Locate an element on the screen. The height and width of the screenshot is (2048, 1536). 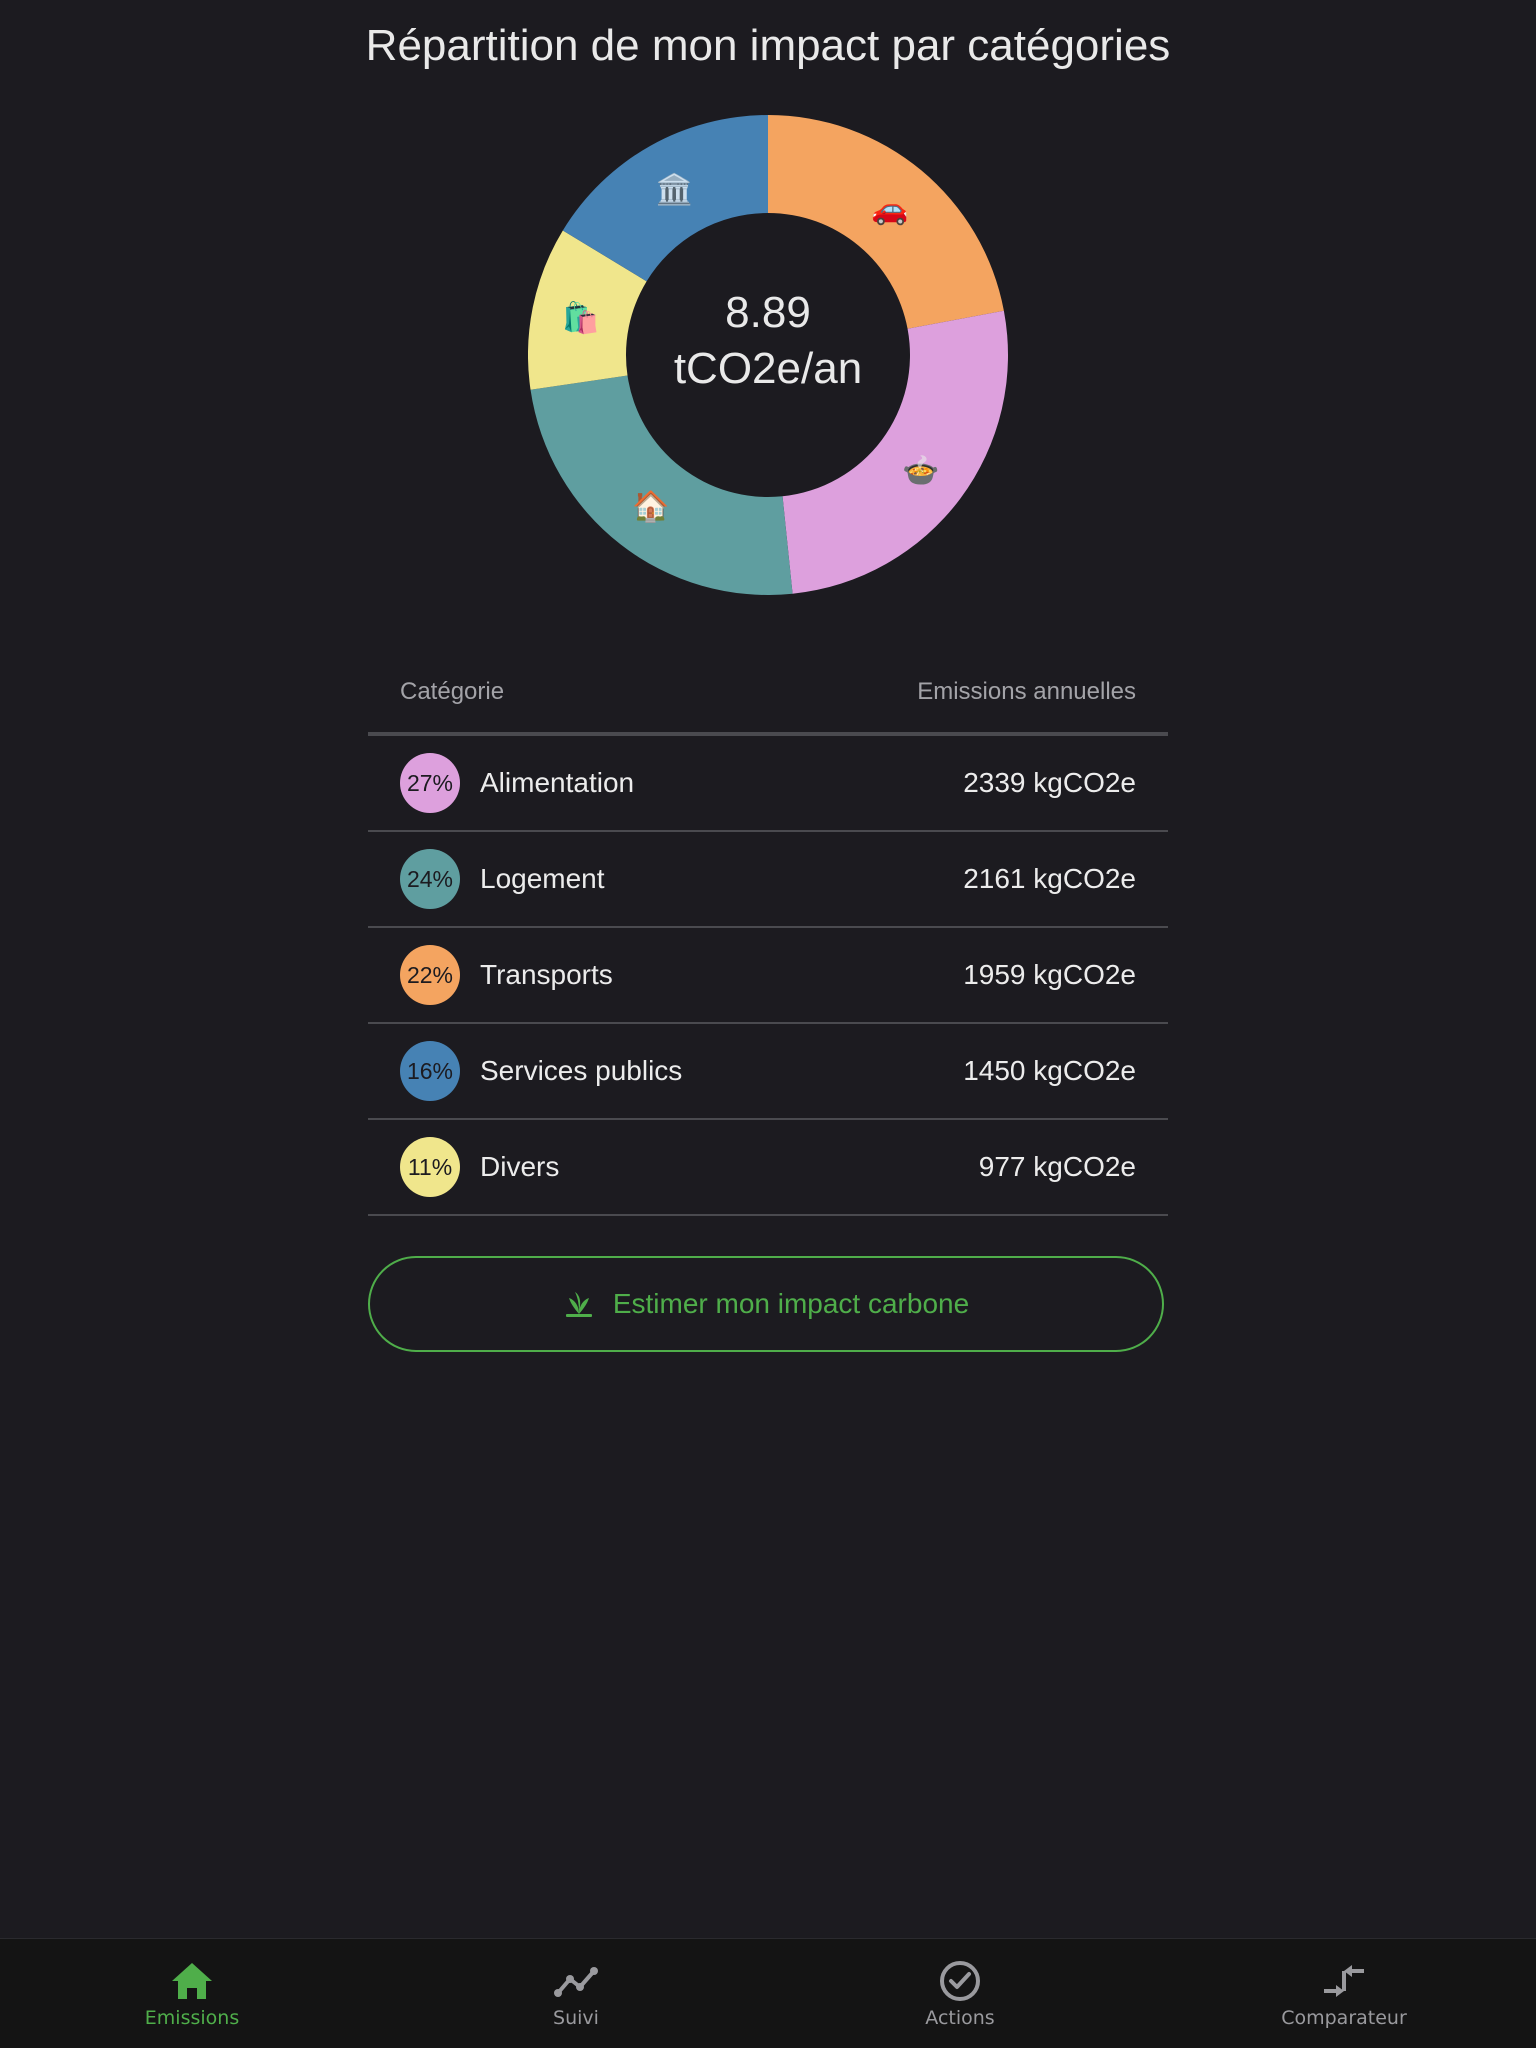
nav-label: Actions is located at coordinates (960, 2018).